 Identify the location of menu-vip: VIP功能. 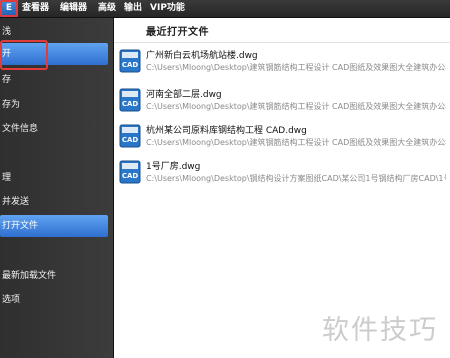
(167, 8).